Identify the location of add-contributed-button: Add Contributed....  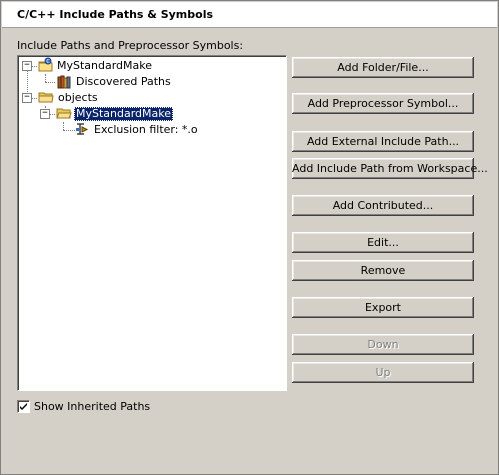
(383, 205).